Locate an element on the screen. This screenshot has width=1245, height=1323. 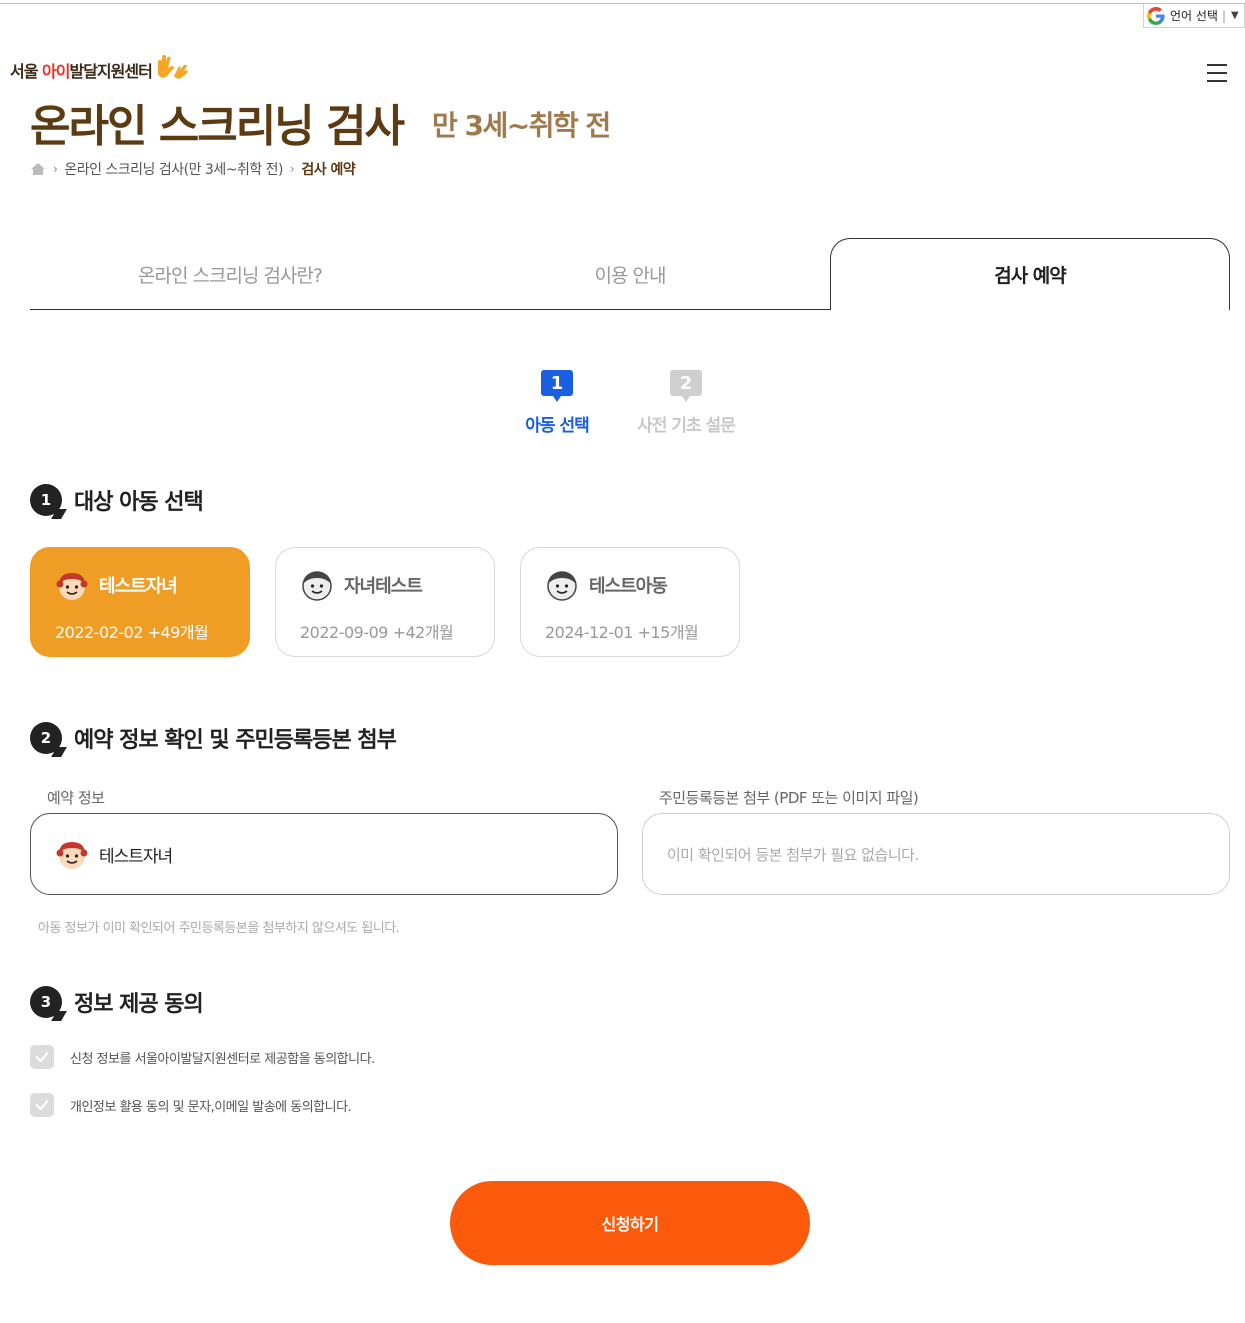
tab-about-screening: 온라인 스크리닝 검사란? is located at coordinates (230, 274).